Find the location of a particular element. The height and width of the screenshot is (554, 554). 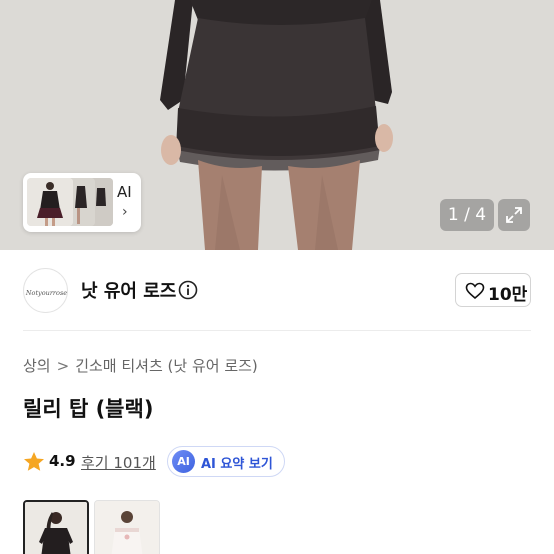

ai-label: AI is located at coordinates (124, 192).